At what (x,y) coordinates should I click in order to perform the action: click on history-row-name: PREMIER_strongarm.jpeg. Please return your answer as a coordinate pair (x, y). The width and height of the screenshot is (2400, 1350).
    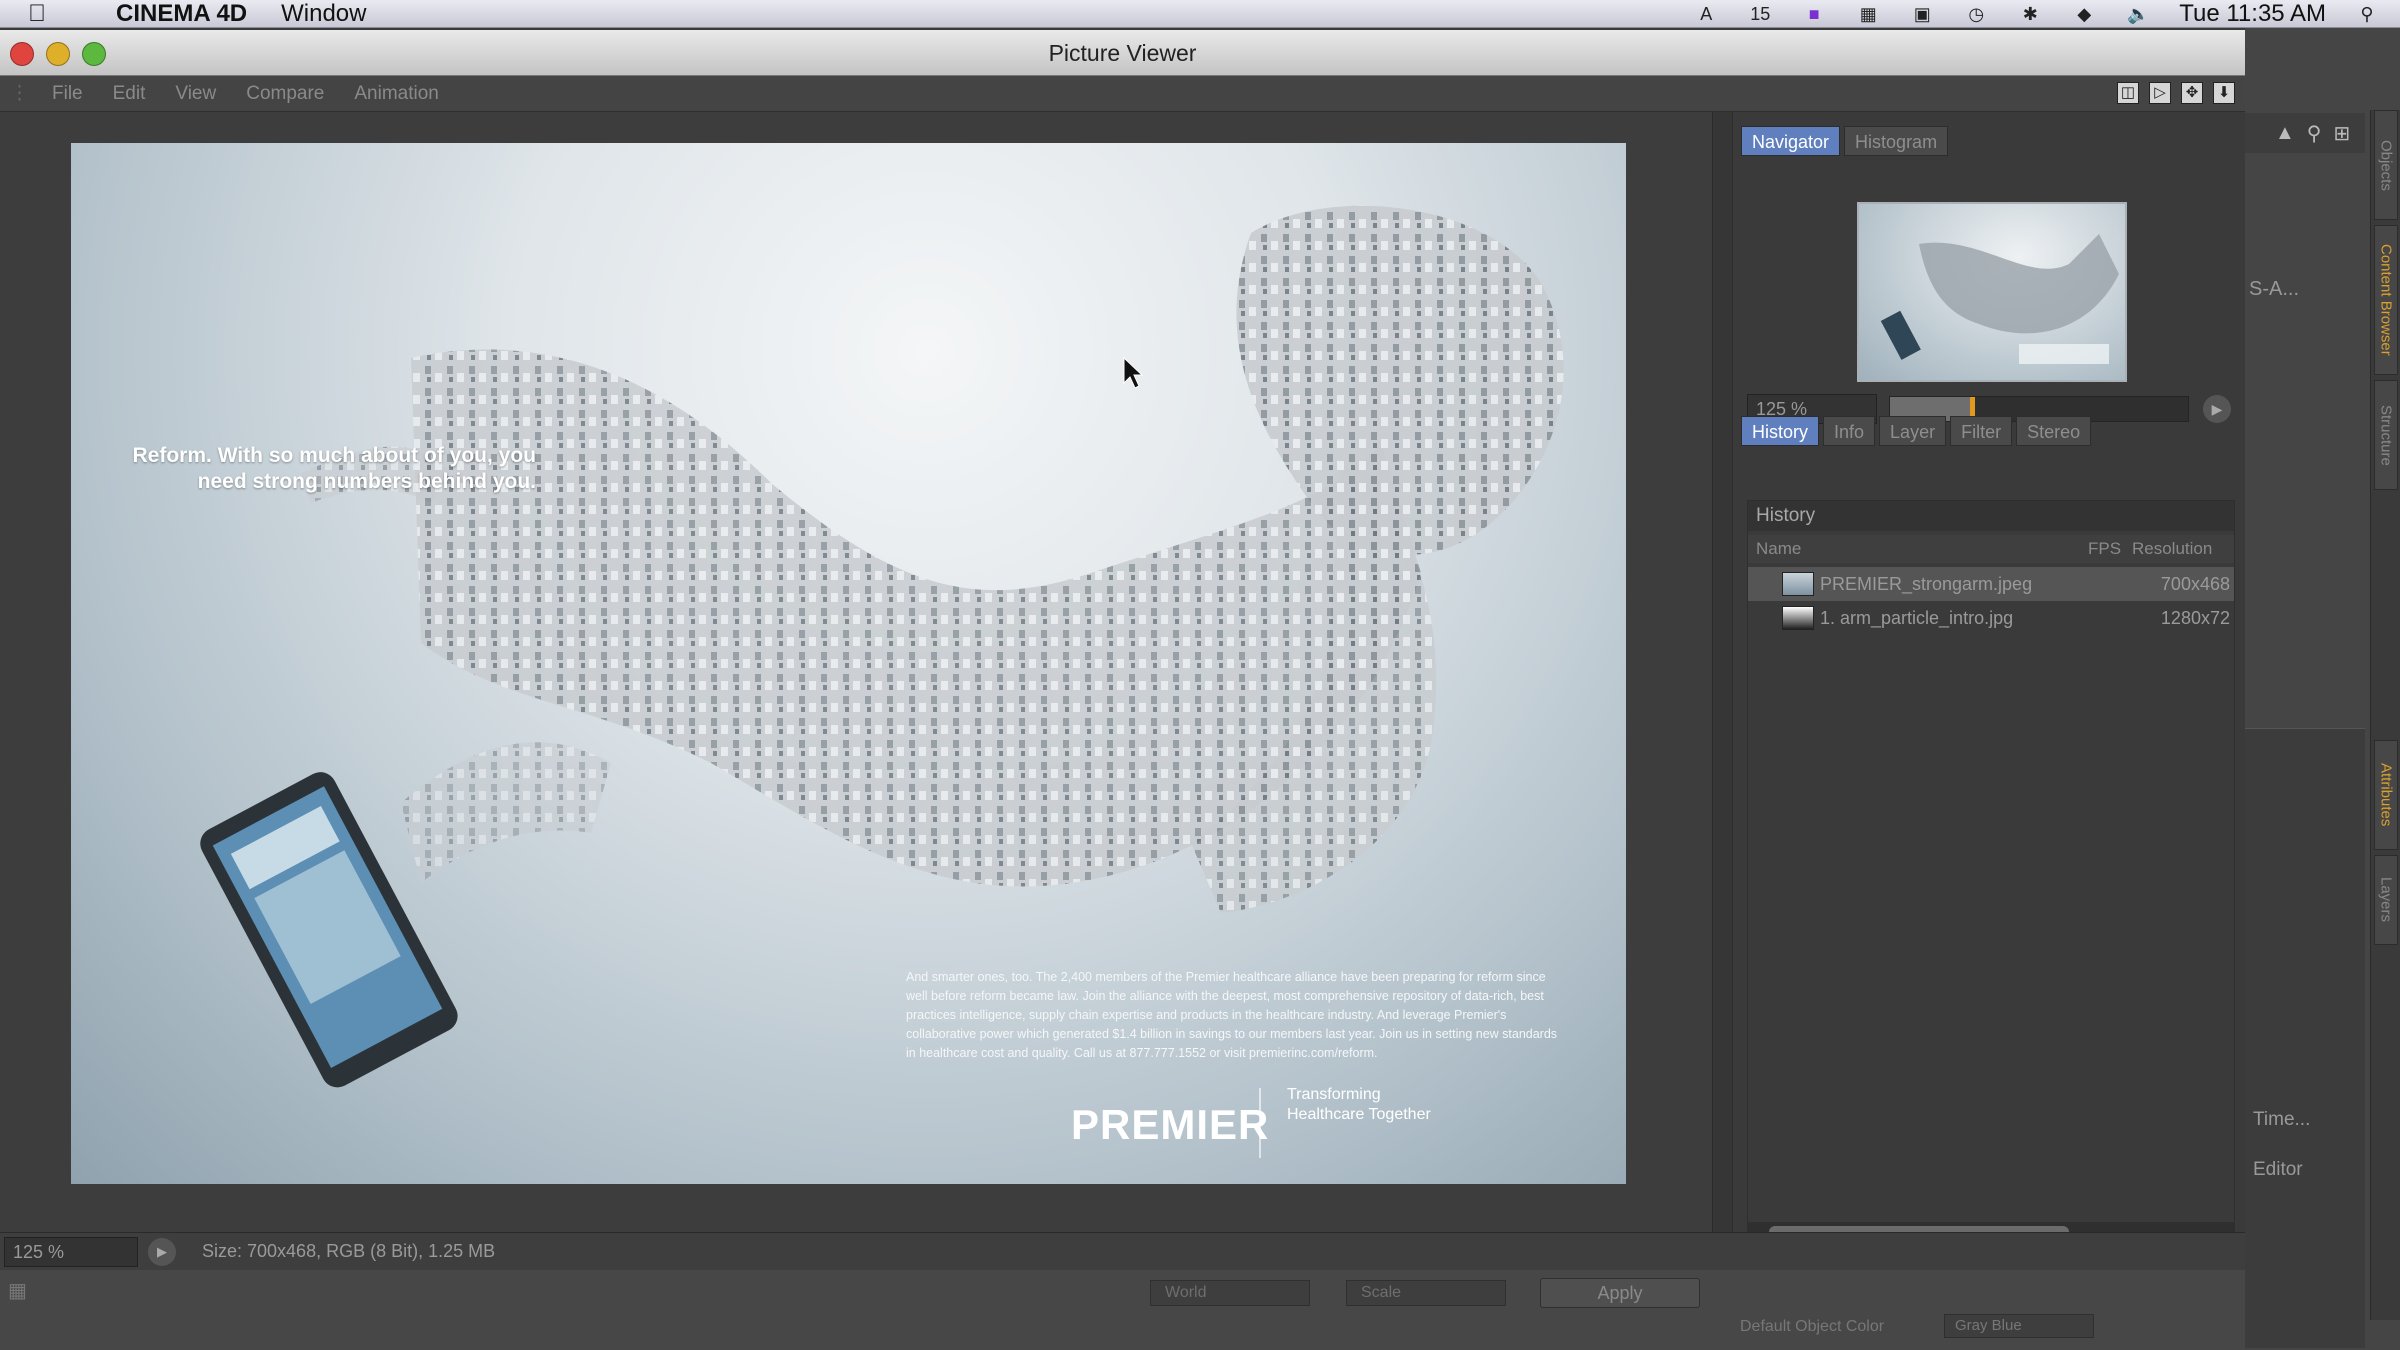
    Looking at the image, I should click on (1926, 584).